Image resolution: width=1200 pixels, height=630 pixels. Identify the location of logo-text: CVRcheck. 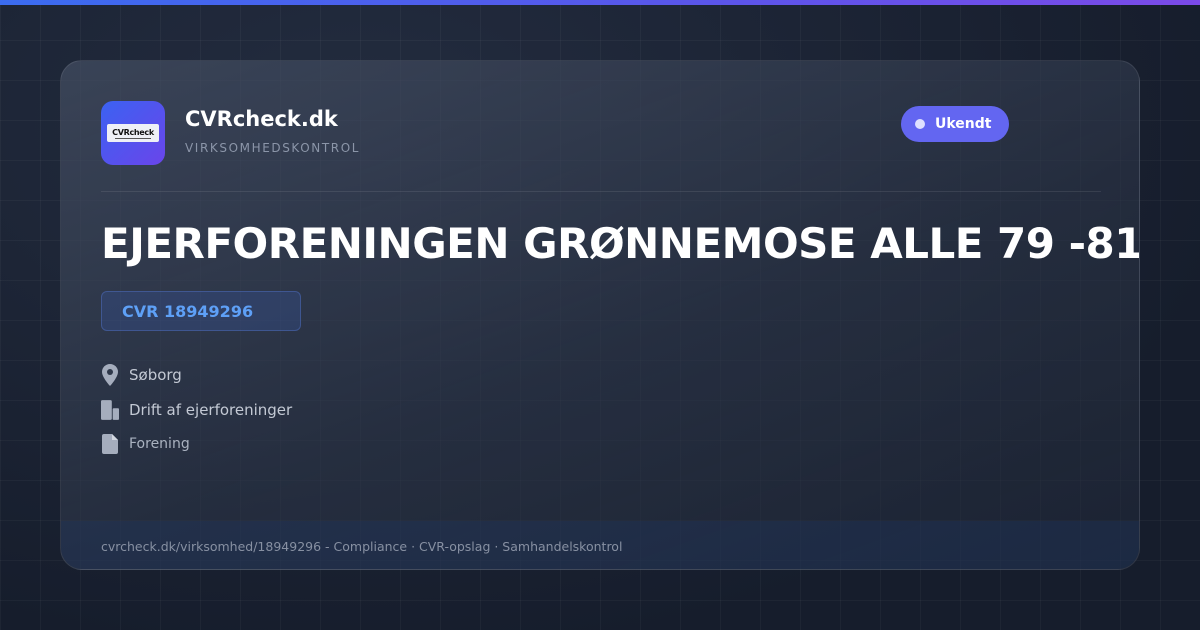
(133, 132).